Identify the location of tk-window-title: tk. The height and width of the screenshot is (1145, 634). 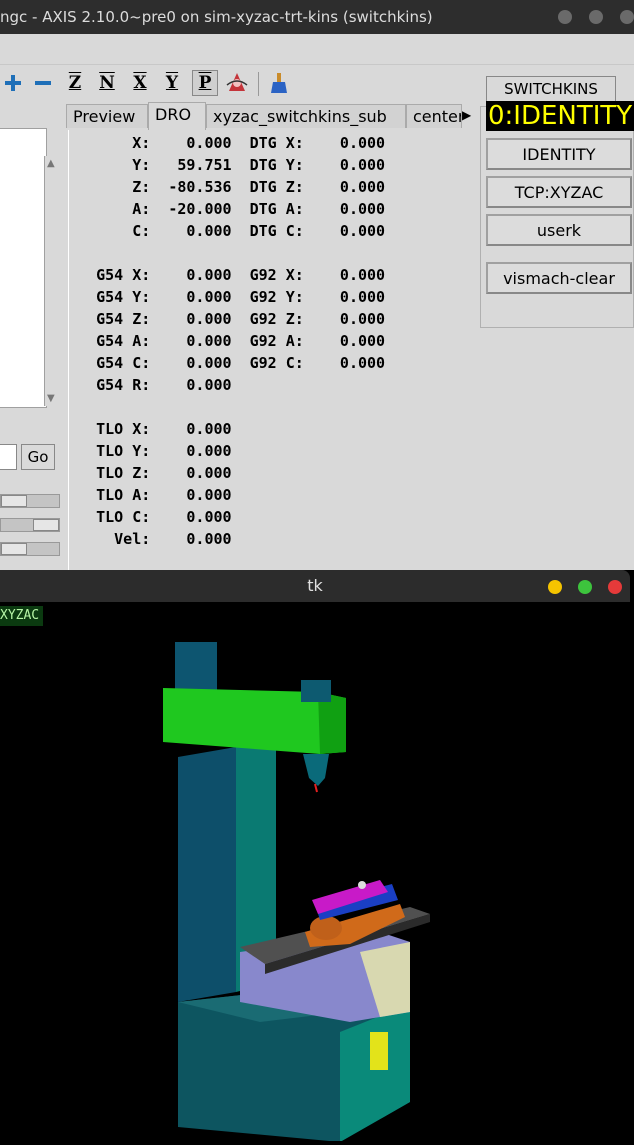
(315, 585).